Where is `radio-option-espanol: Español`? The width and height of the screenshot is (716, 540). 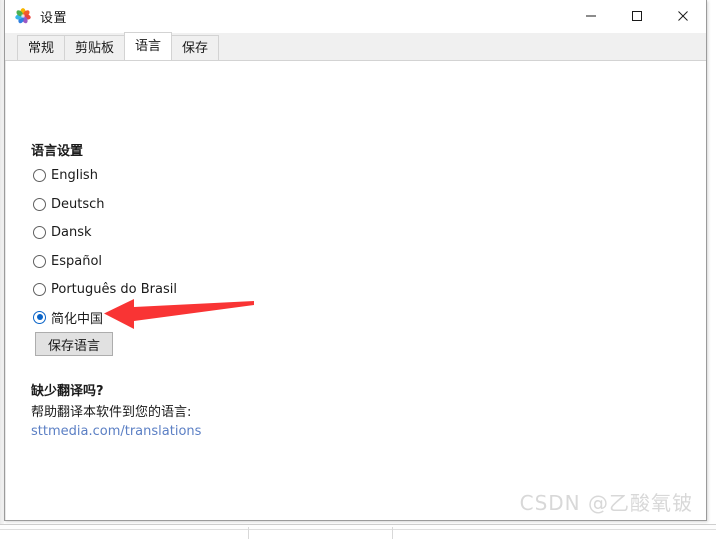
radio-option-espanol: Español is located at coordinates (67, 261).